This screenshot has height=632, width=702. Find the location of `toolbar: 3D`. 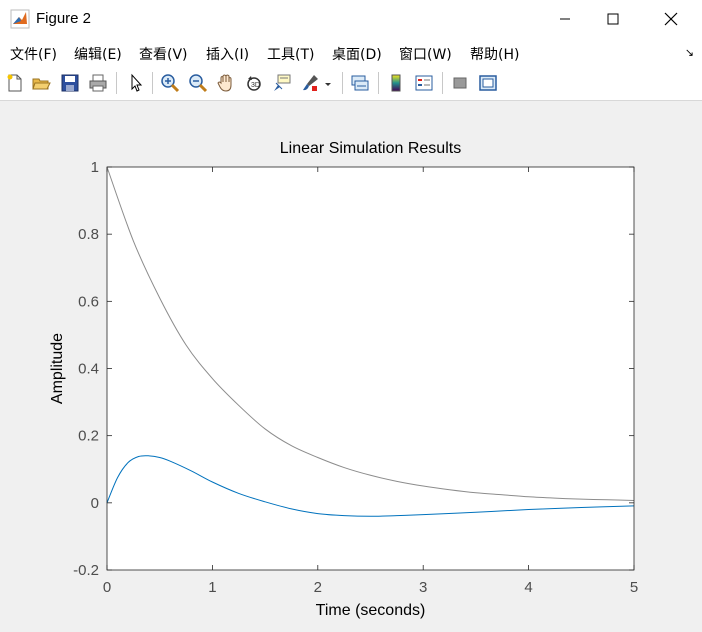

toolbar: 3D is located at coordinates (351, 83).